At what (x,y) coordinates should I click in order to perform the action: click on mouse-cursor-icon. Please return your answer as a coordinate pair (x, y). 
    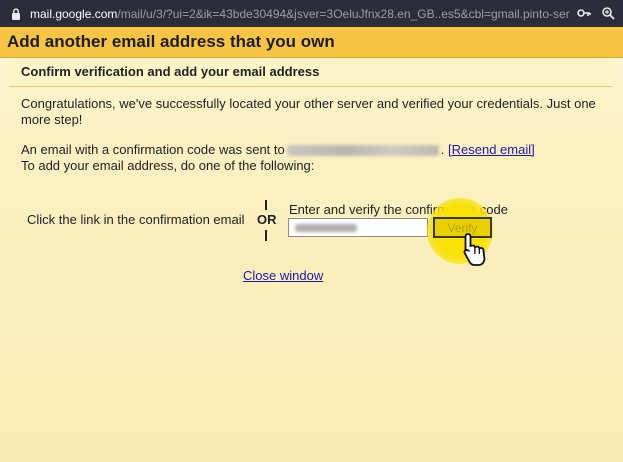
    Looking at the image, I should click on (475, 252).